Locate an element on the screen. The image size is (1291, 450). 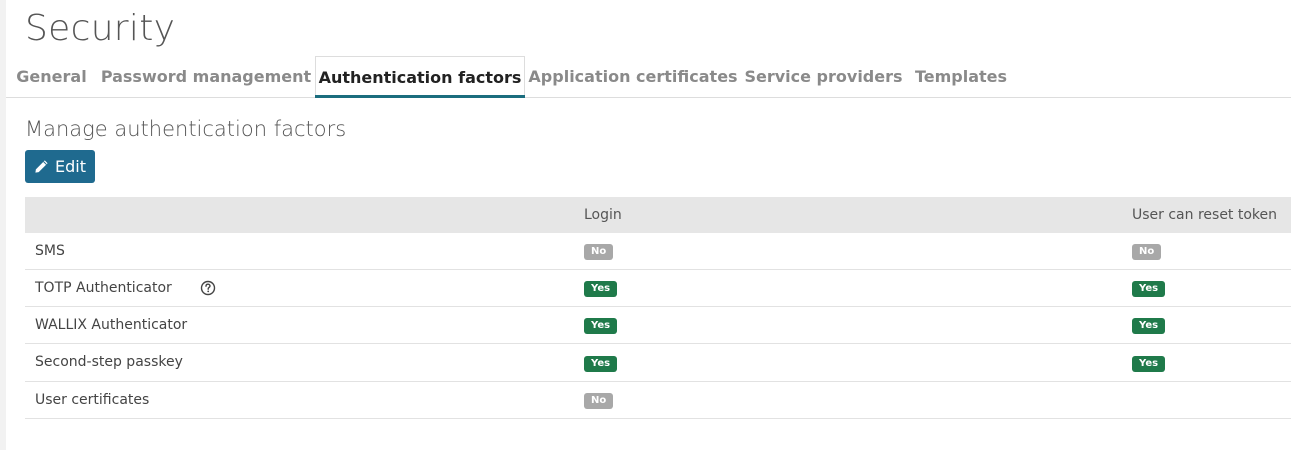
tab-password-management: Password management is located at coordinates (206, 76).